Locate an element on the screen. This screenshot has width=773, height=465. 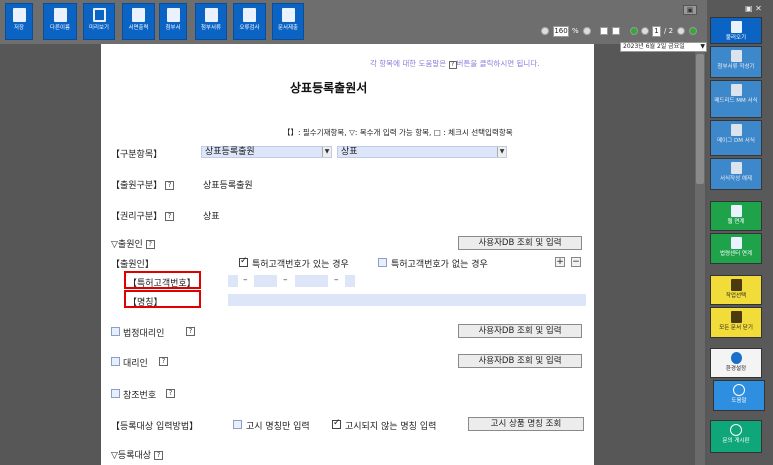
madrid-mm-icon is located at coordinates (736, 90).